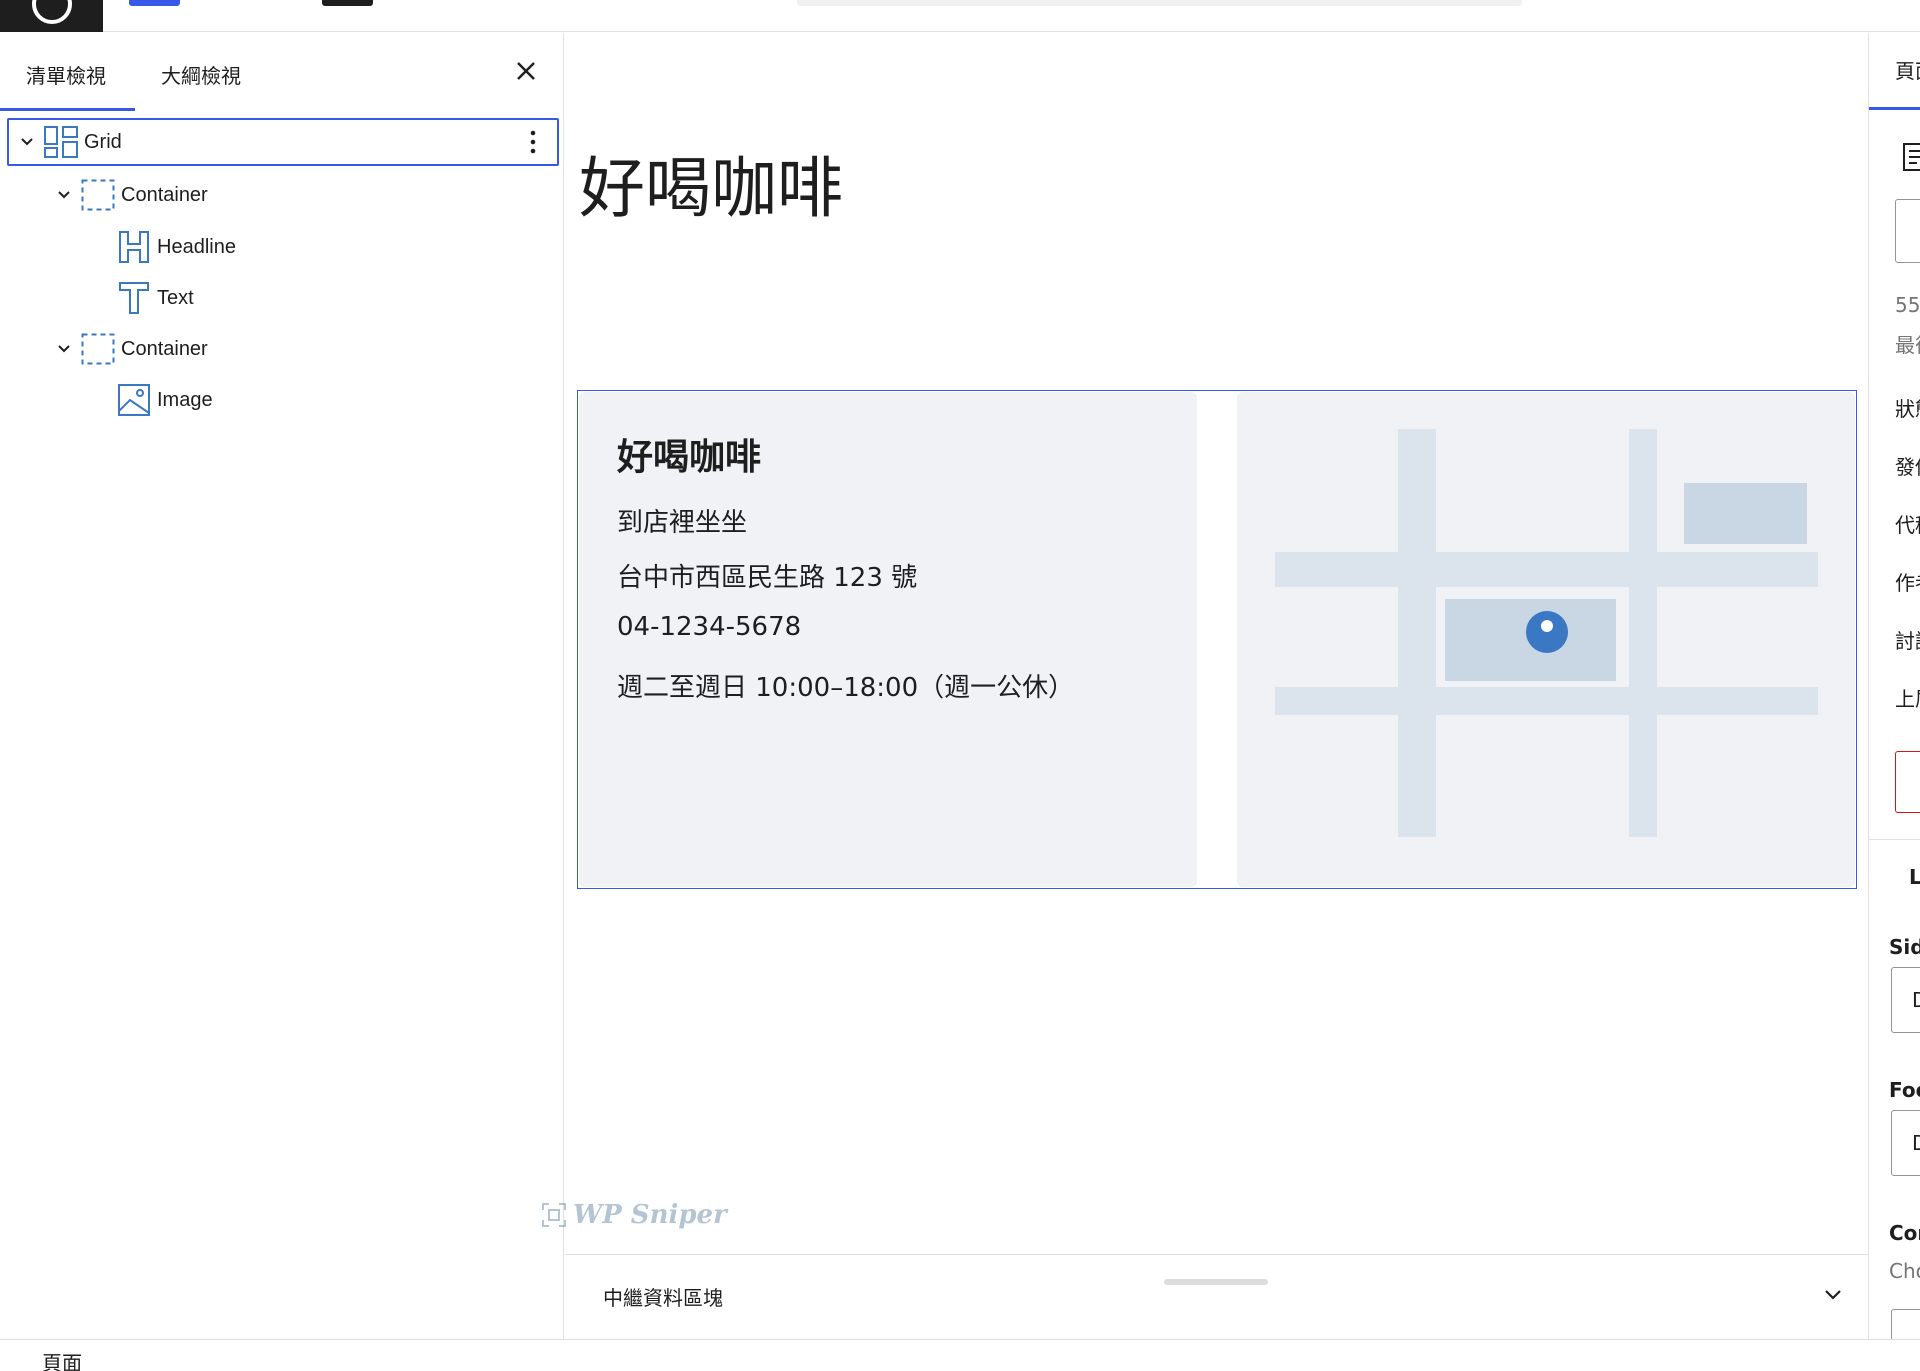 The width and height of the screenshot is (1920, 1371). I want to click on tree-item-text: Text, so click(155, 298).